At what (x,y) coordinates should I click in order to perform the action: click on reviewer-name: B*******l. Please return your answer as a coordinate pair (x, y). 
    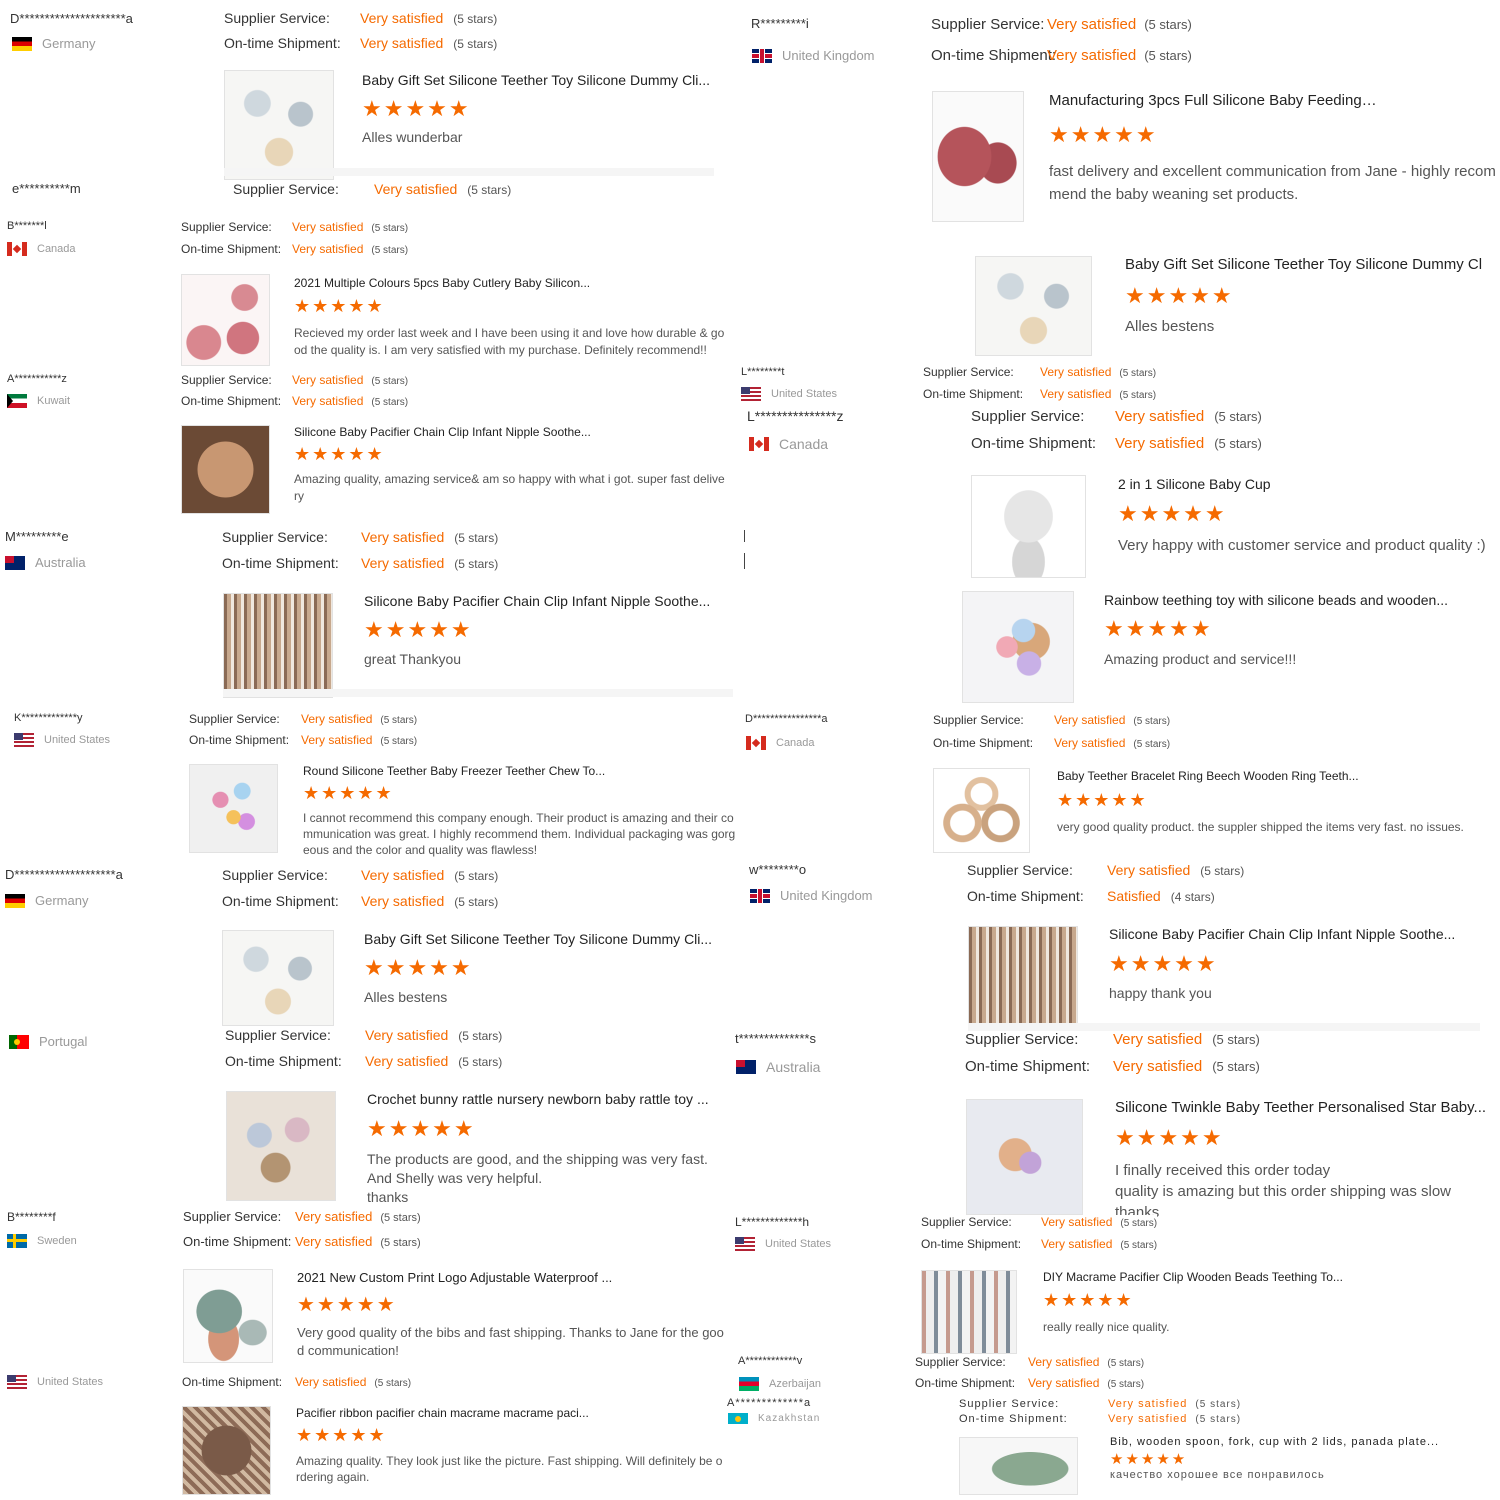
    Looking at the image, I should click on (27, 226).